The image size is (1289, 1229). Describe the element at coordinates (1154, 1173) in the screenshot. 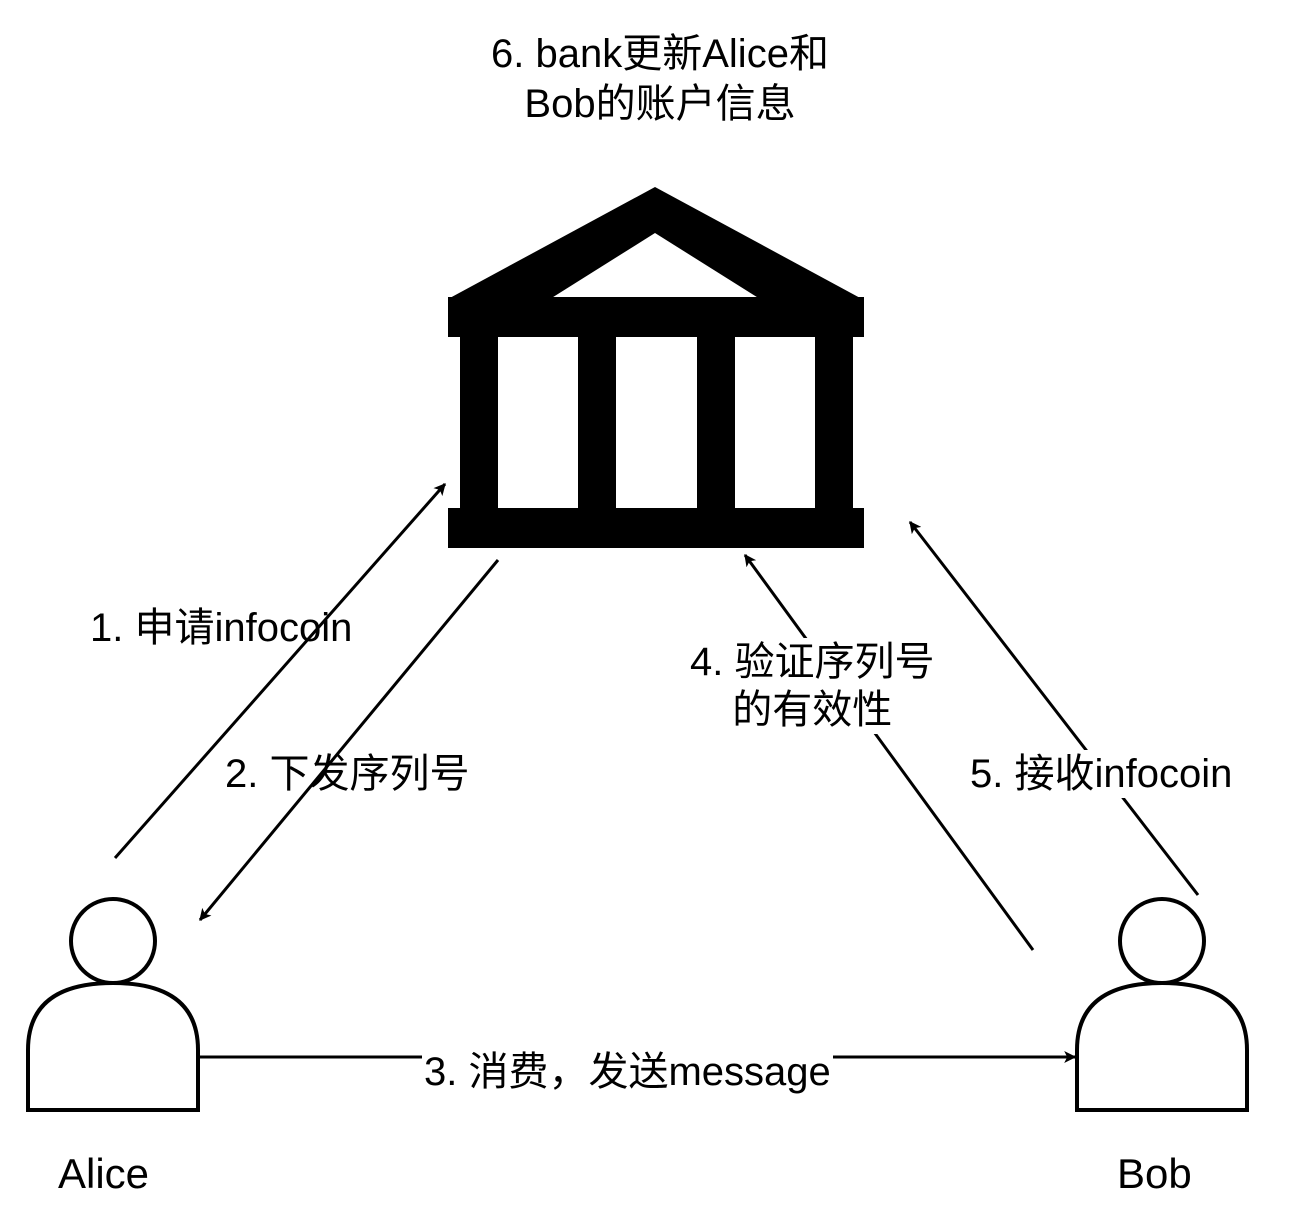

I see `bob-name: Bob` at that location.